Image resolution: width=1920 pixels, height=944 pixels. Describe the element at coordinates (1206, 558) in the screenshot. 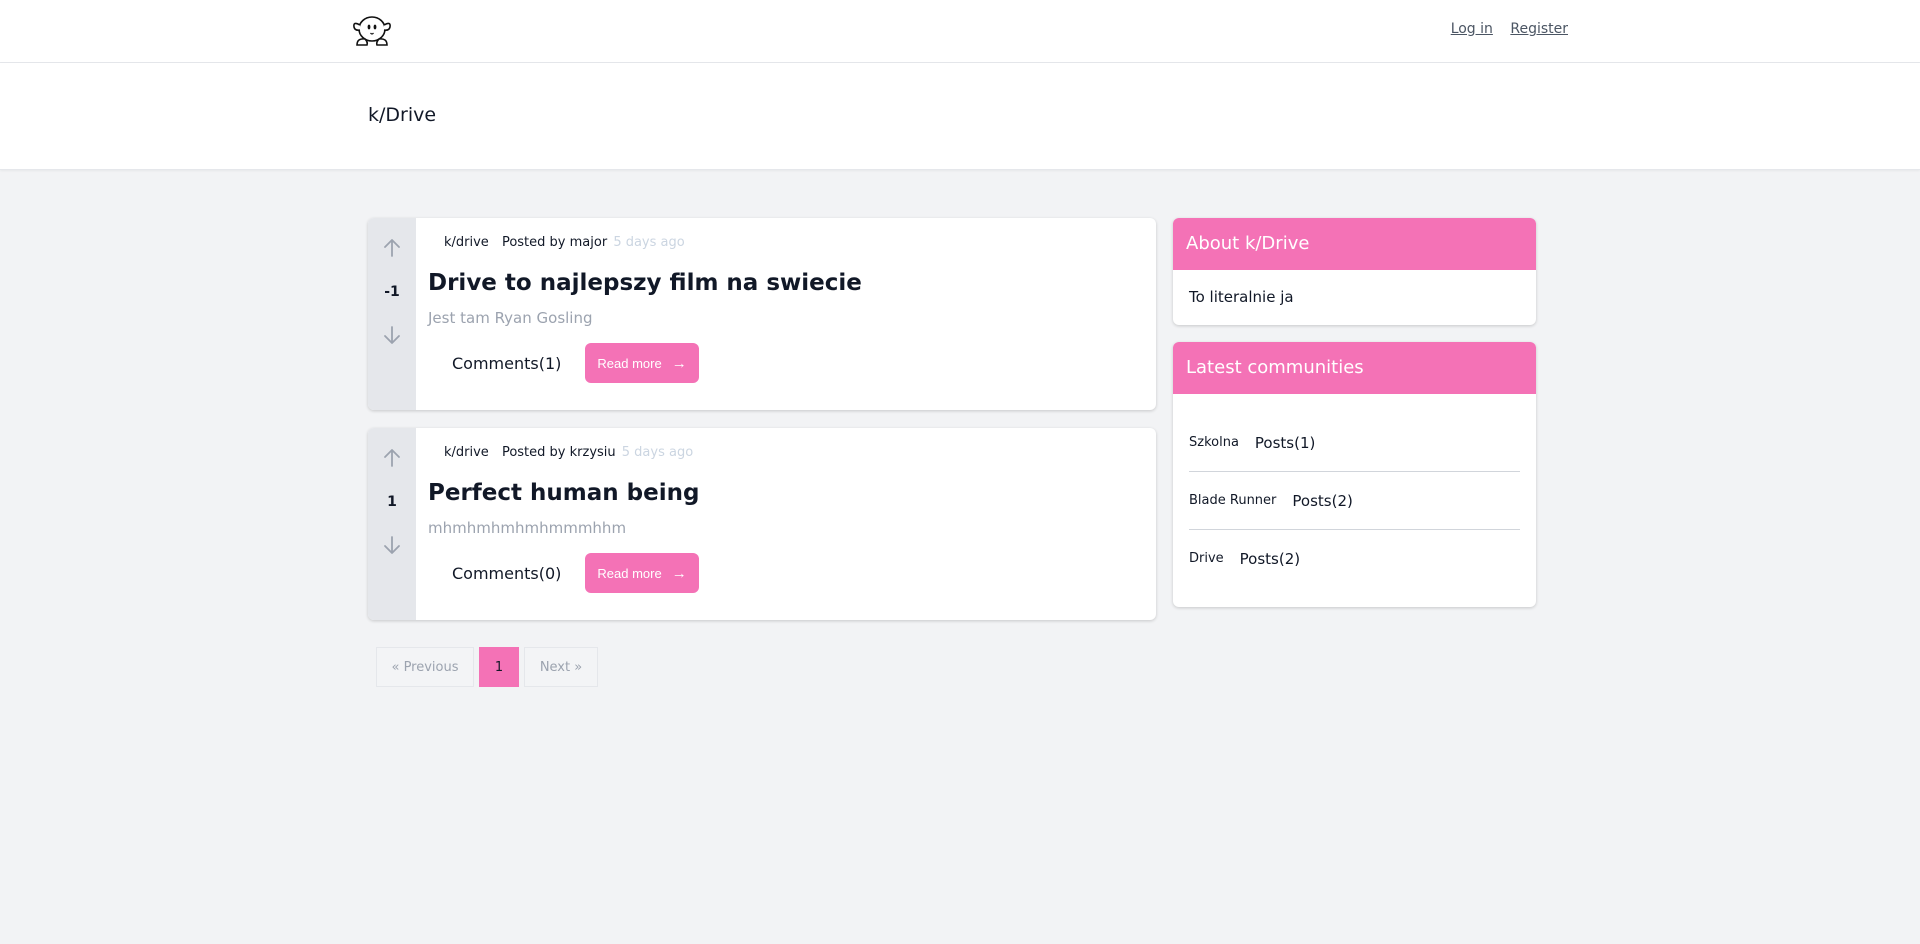

I see `community-link: Drive` at that location.